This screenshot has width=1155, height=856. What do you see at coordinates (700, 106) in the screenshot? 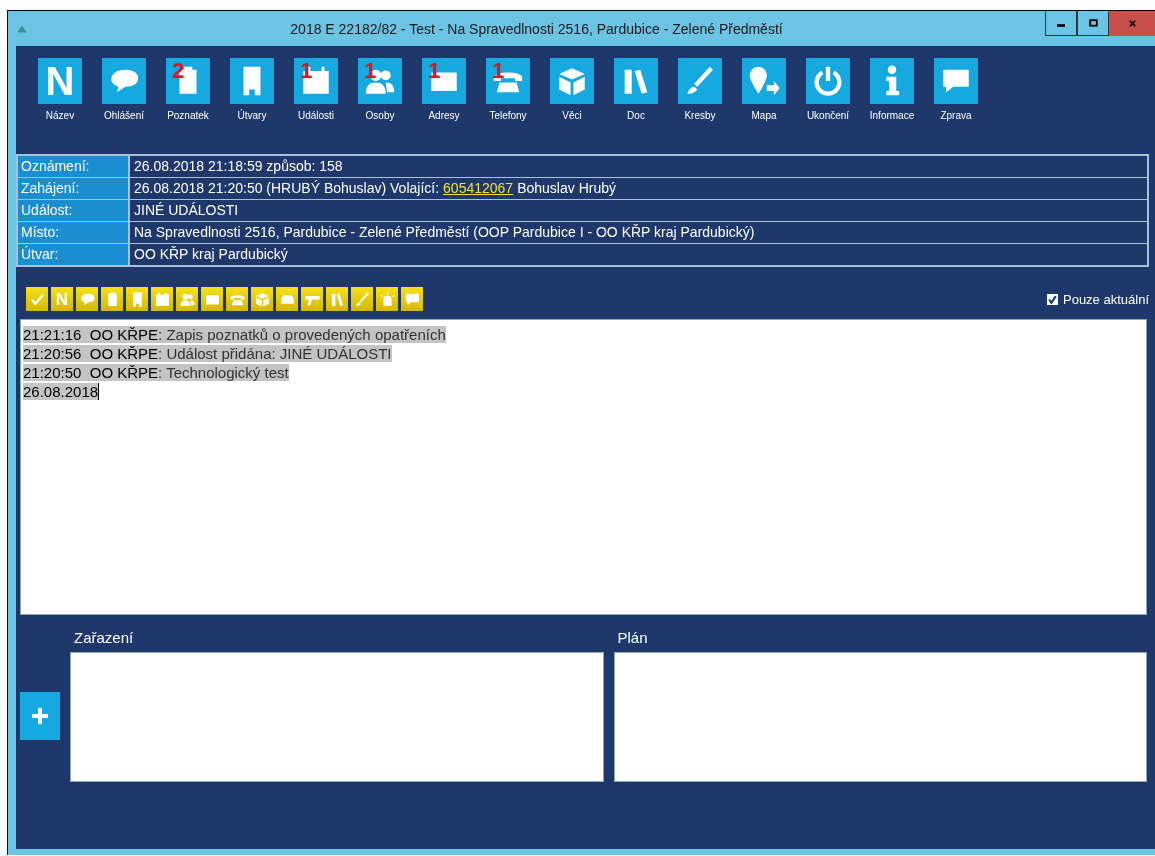
I see `toolbar-button: Kresby` at bounding box center [700, 106].